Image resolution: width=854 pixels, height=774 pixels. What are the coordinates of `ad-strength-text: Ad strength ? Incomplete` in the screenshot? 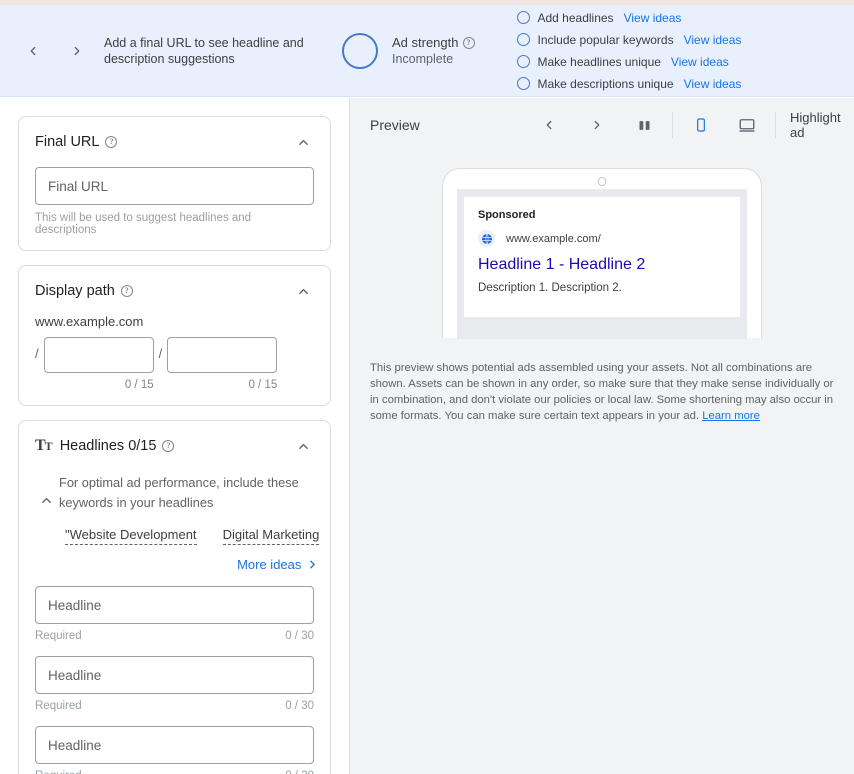 It's located at (433, 50).